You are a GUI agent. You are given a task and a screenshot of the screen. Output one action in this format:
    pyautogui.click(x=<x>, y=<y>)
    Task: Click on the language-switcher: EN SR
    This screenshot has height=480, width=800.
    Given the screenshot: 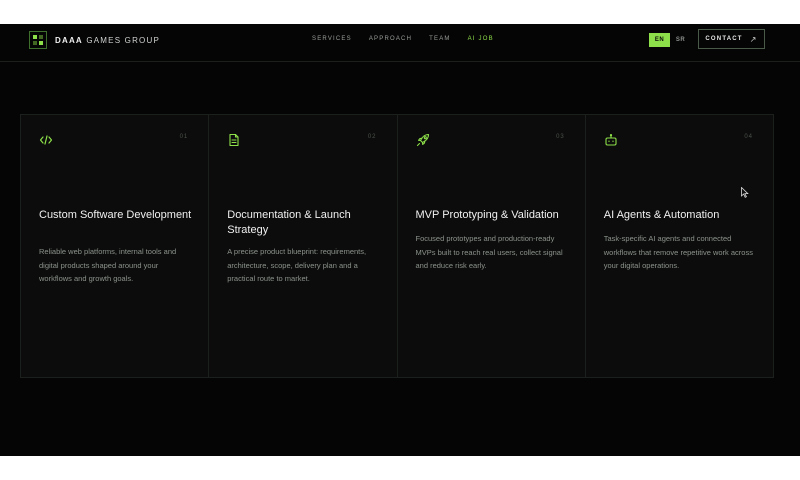 What is the action you would take?
    pyautogui.click(x=670, y=40)
    